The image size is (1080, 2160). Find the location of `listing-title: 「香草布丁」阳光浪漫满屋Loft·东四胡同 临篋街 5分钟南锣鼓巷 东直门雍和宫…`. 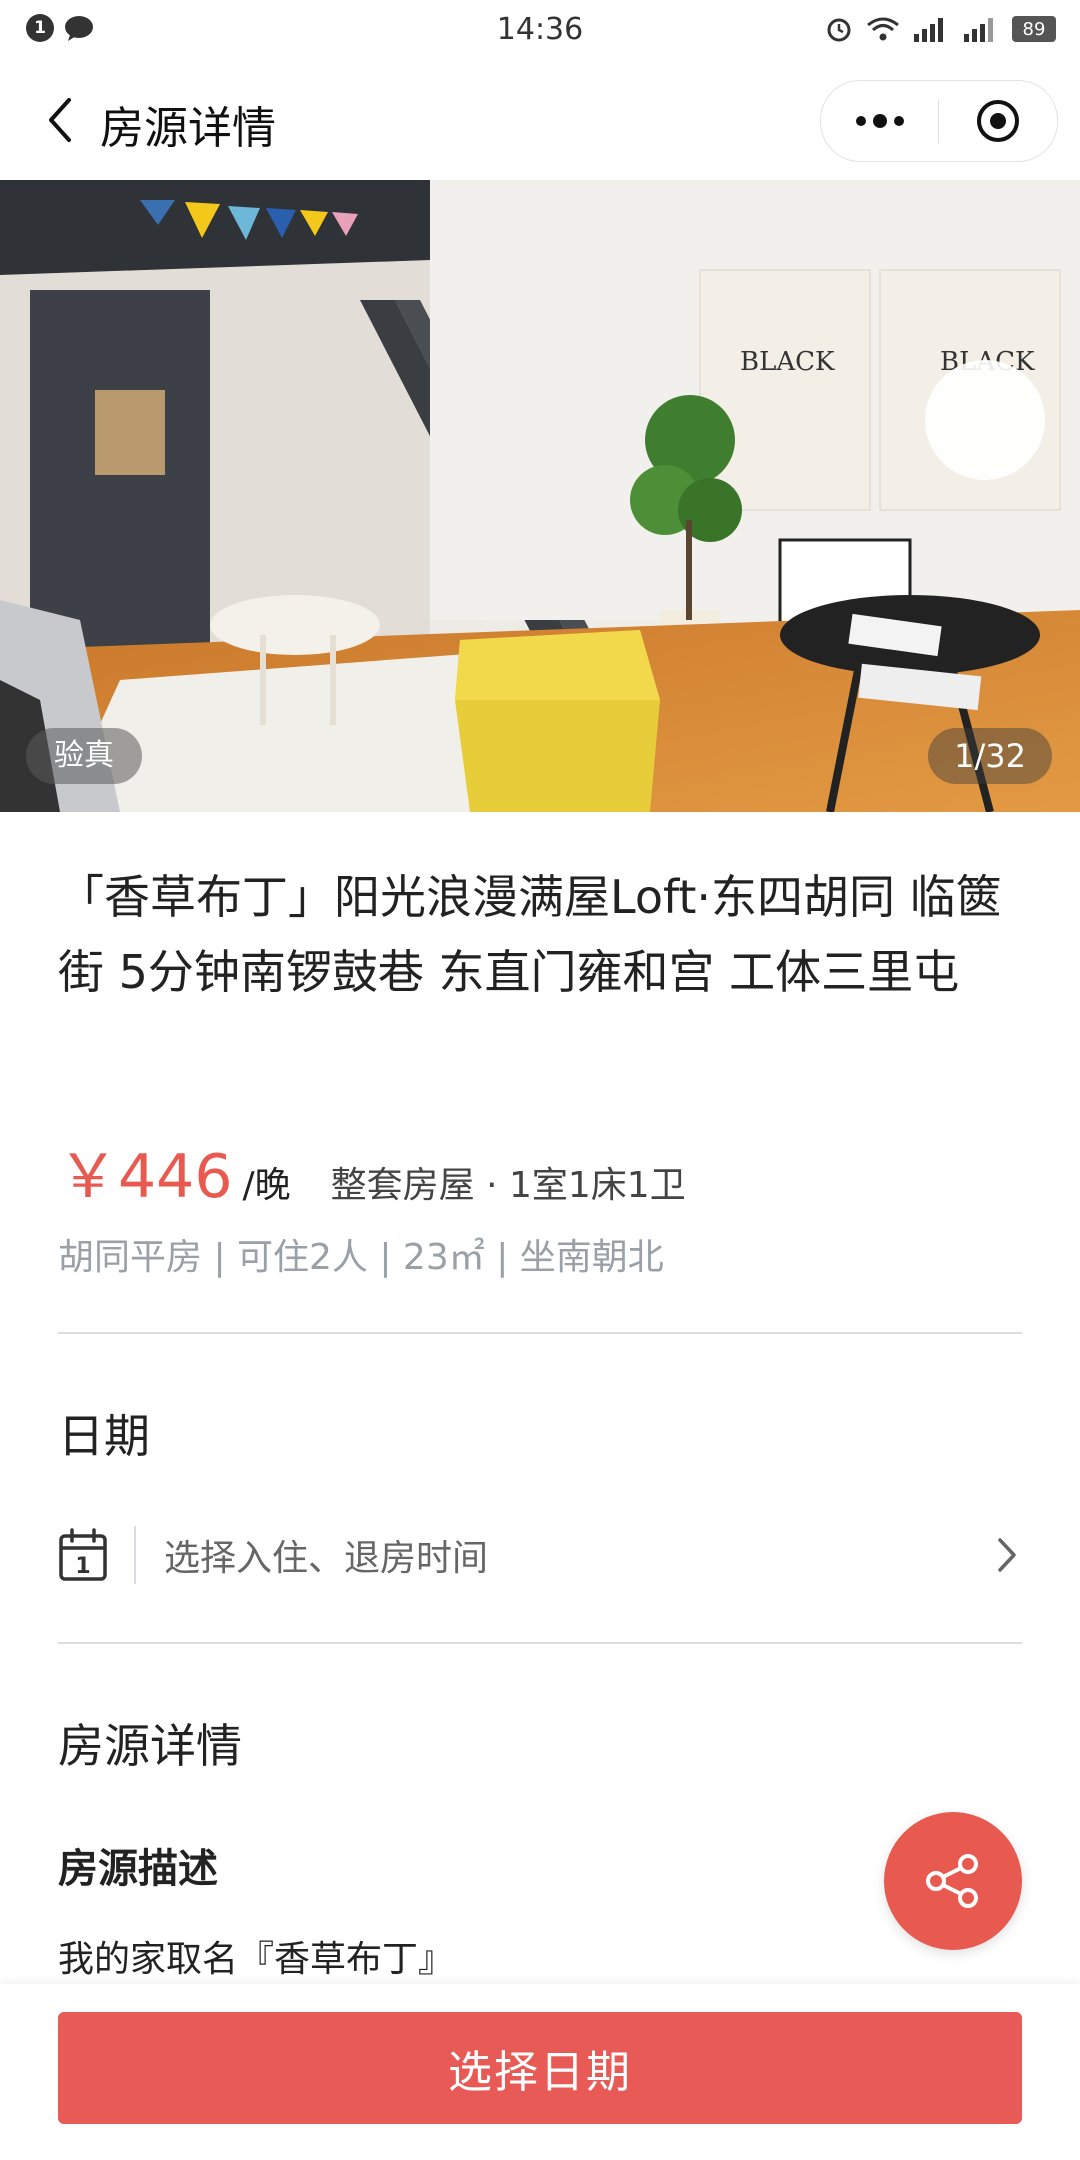

listing-title: 「香草布丁」阳光浪漫满屋Loft·东四胡同 临篋街 5分钟南锣鼓巷 东直门雍和宫… is located at coordinates (530, 934).